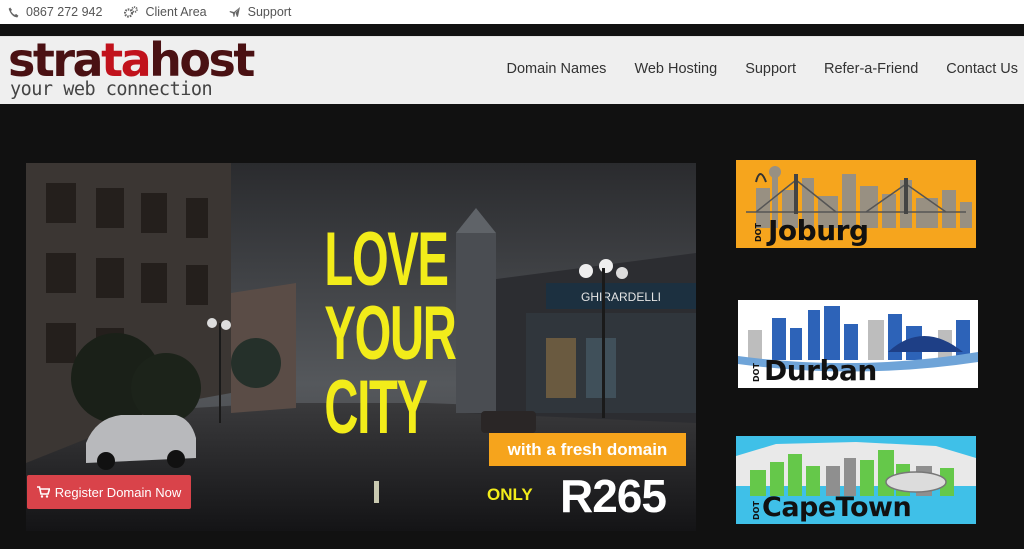  I want to click on client-area-link: Client Area, so click(165, 12).